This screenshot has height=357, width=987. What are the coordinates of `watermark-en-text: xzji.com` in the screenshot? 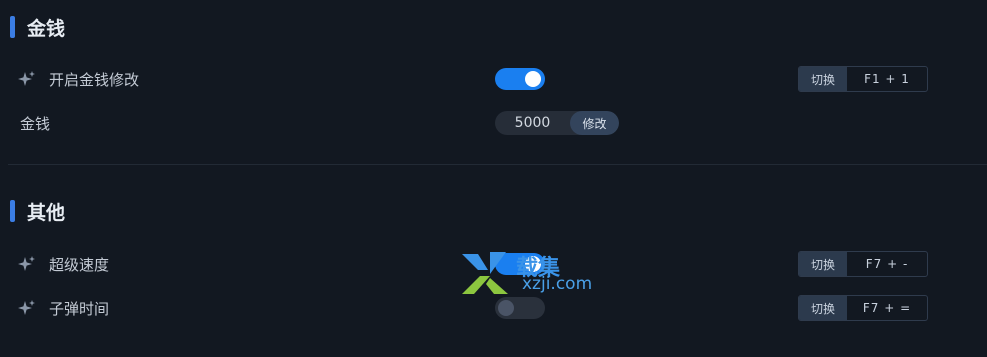 It's located at (557, 284).